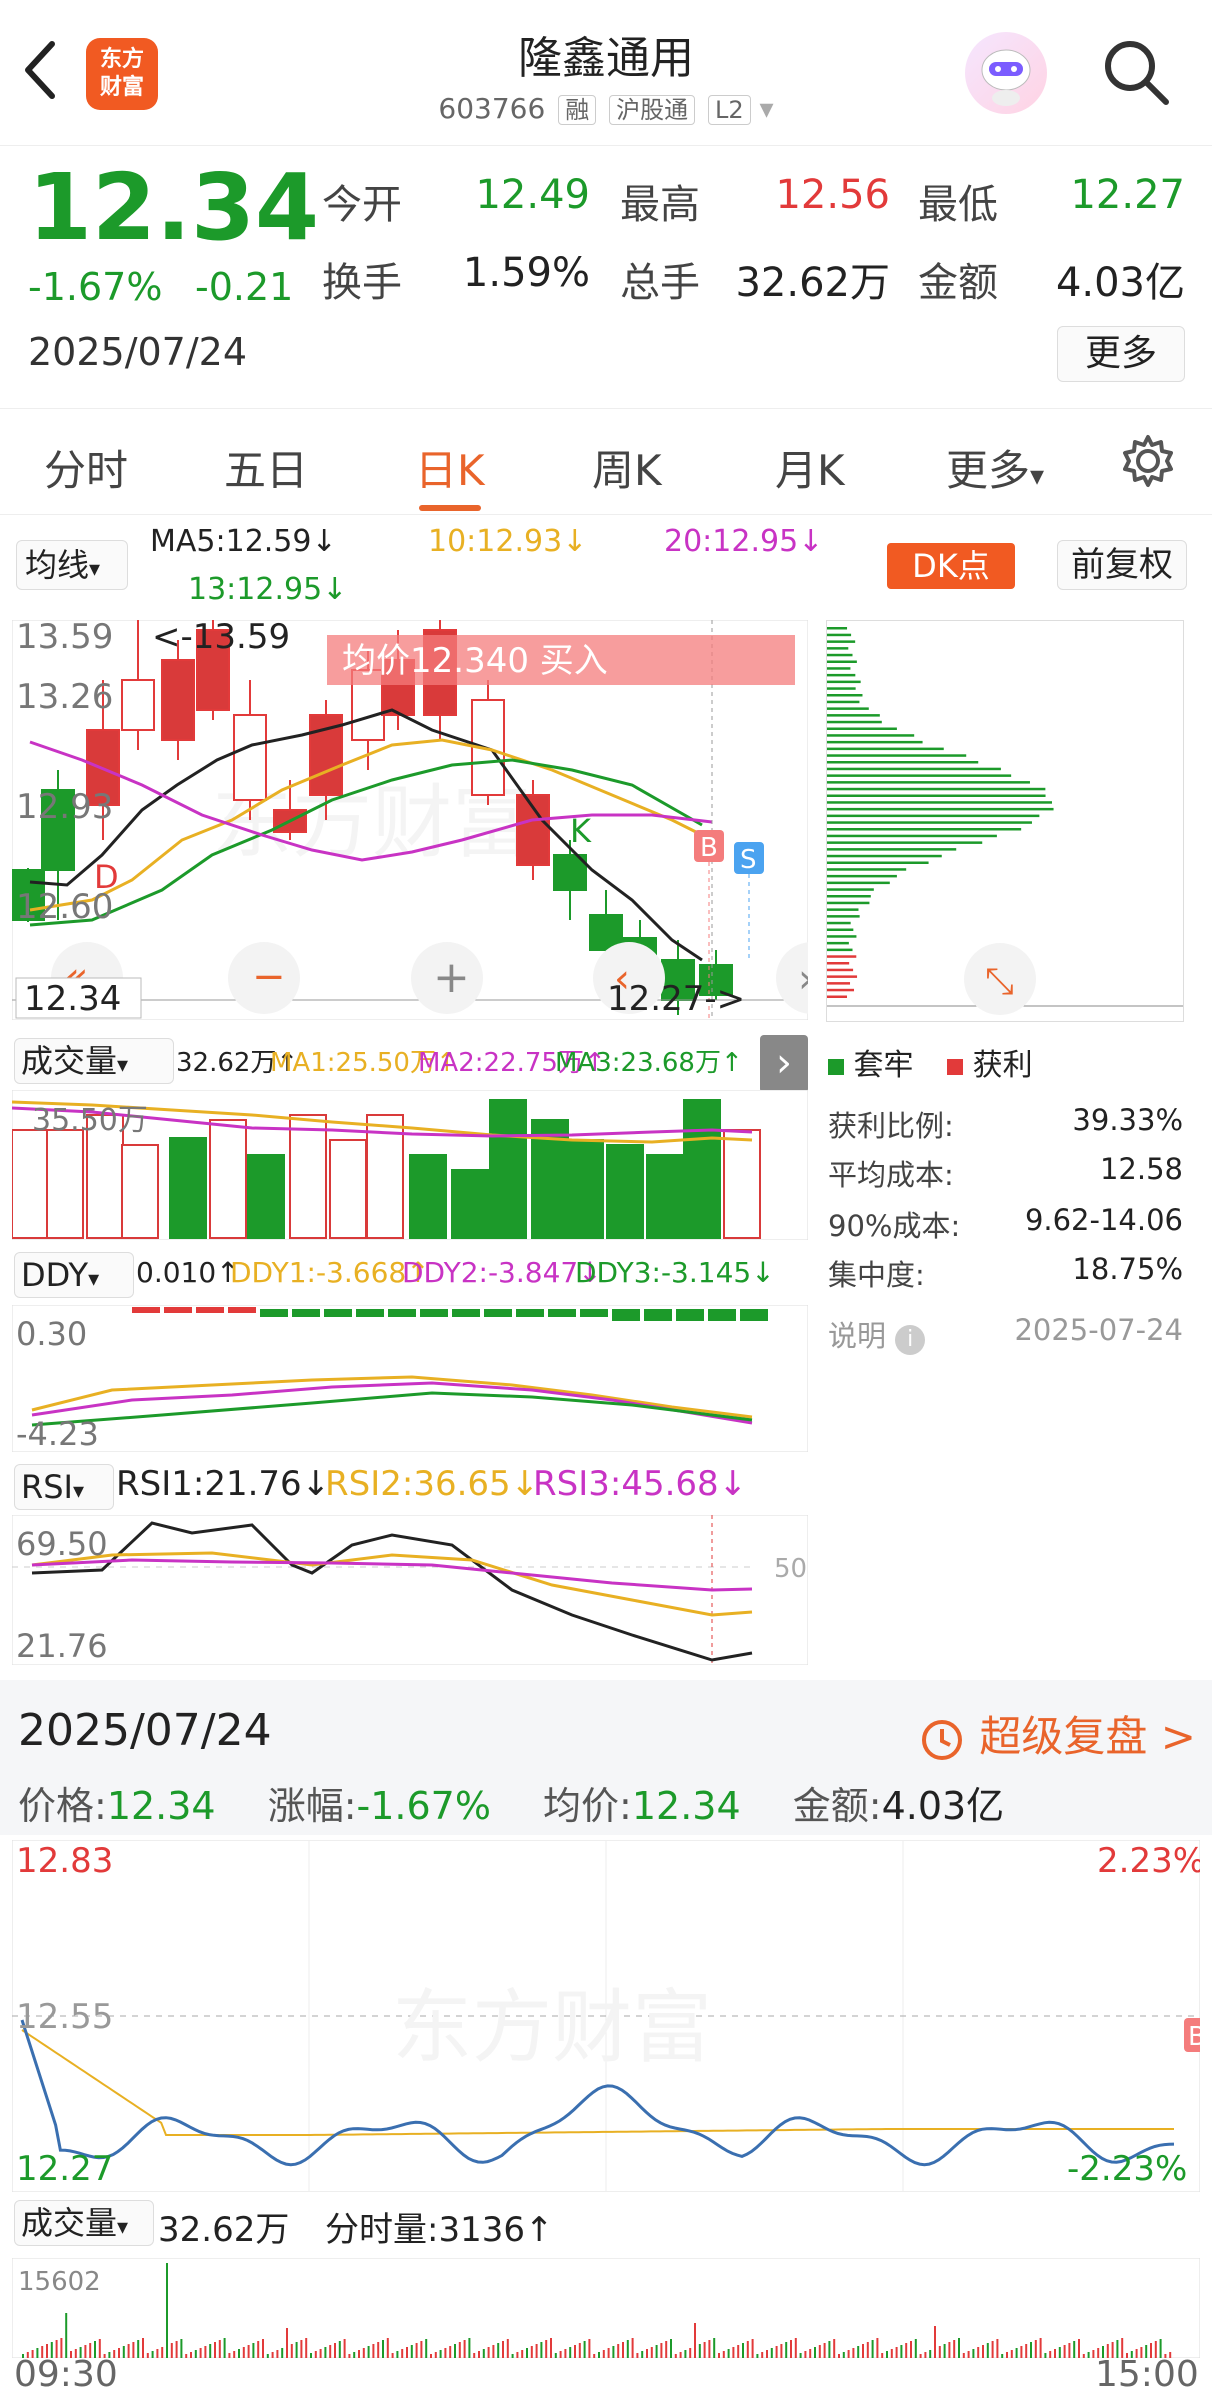  I want to click on time-start: 09:30, so click(66, 2374).